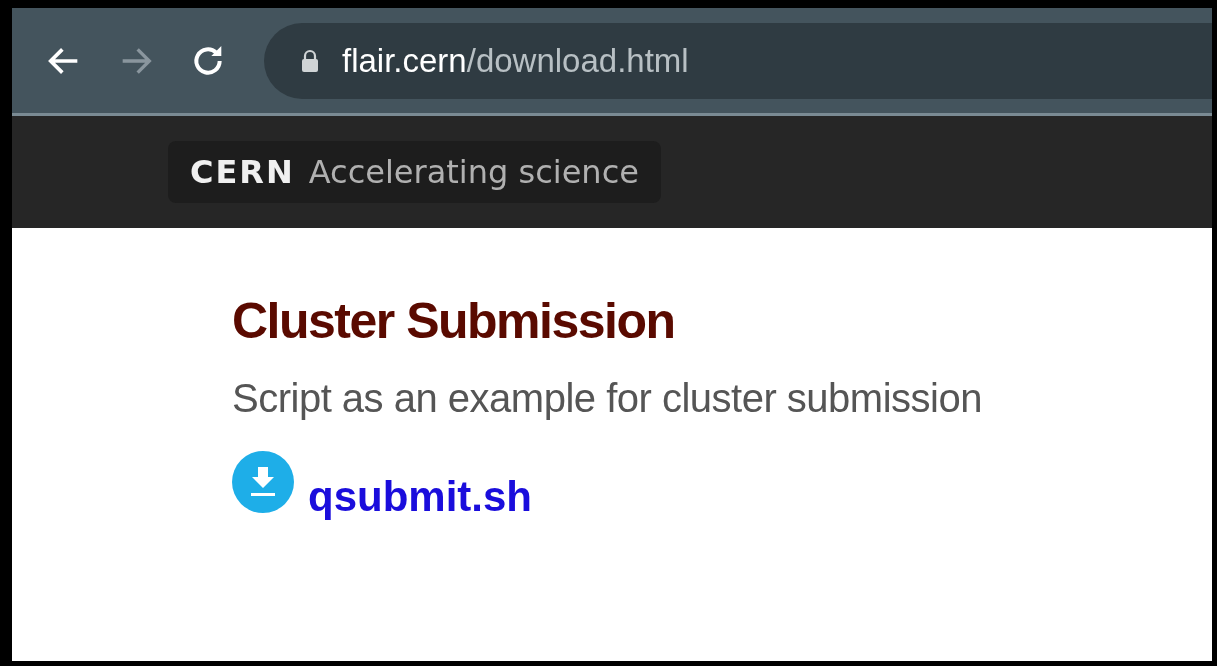 The width and height of the screenshot is (1217, 666). Describe the element at coordinates (420, 497) in the screenshot. I see `download-link: qsubmit.sh` at that location.